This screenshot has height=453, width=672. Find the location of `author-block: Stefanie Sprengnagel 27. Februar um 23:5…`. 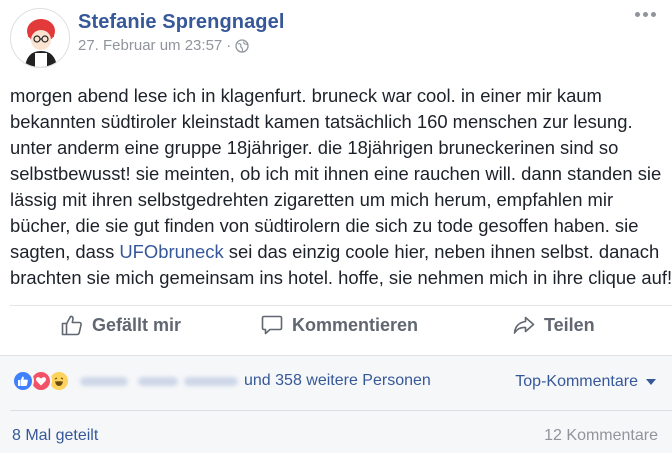

author-block: Stefanie Sprengnagel 27. Februar um 23:5… is located at coordinates (181, 32).